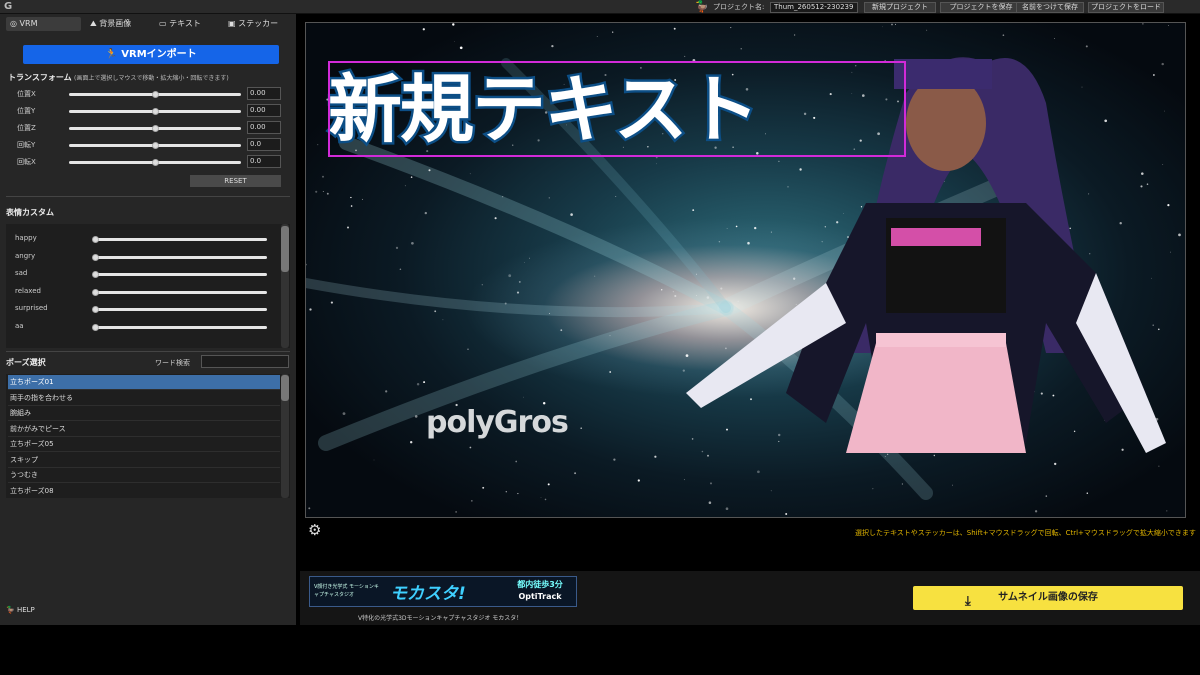 This screenshot has height=675, width=1200. What do you see at coordinates (159, 54) in the screenshot?
I see `vrm-import-label: VRMインポート` at bounding box center [159, 54].